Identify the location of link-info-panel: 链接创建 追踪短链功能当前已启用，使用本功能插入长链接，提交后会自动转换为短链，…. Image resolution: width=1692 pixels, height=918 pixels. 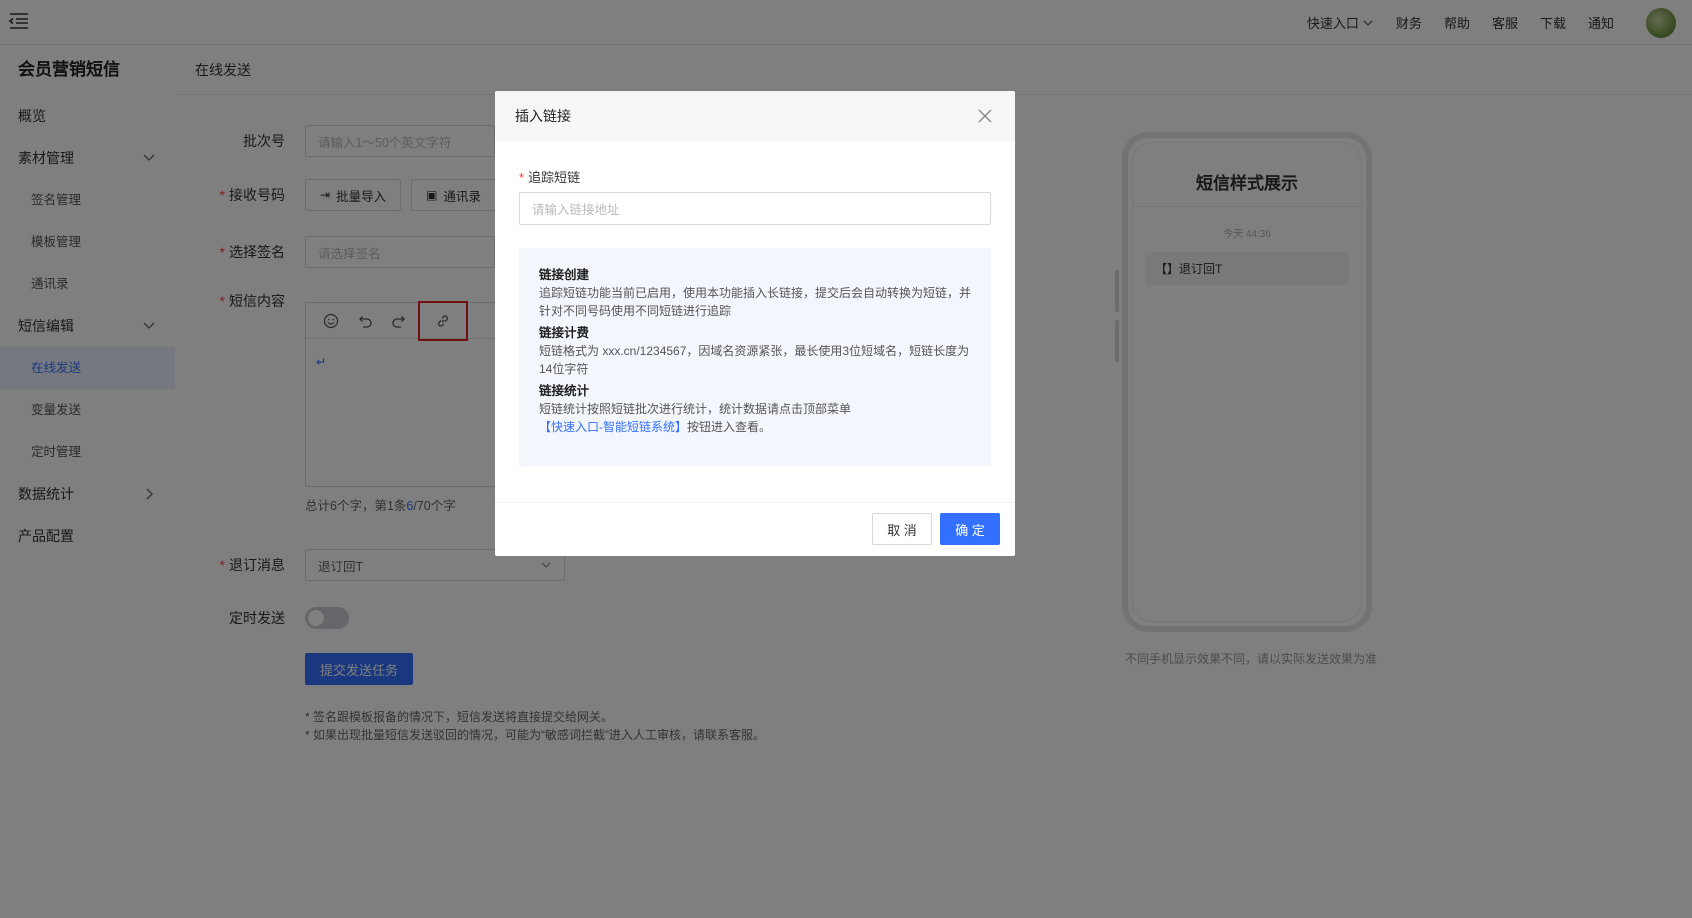
(755, 357).